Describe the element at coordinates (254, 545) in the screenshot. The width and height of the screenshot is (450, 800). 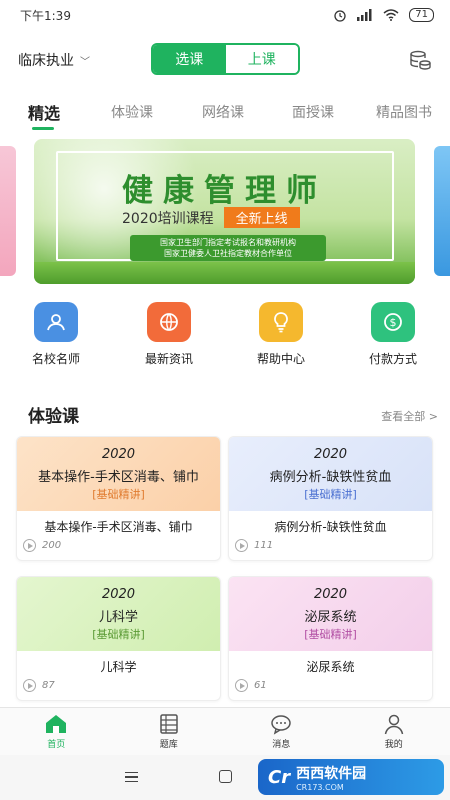
I see `course-views: 111` at that location.